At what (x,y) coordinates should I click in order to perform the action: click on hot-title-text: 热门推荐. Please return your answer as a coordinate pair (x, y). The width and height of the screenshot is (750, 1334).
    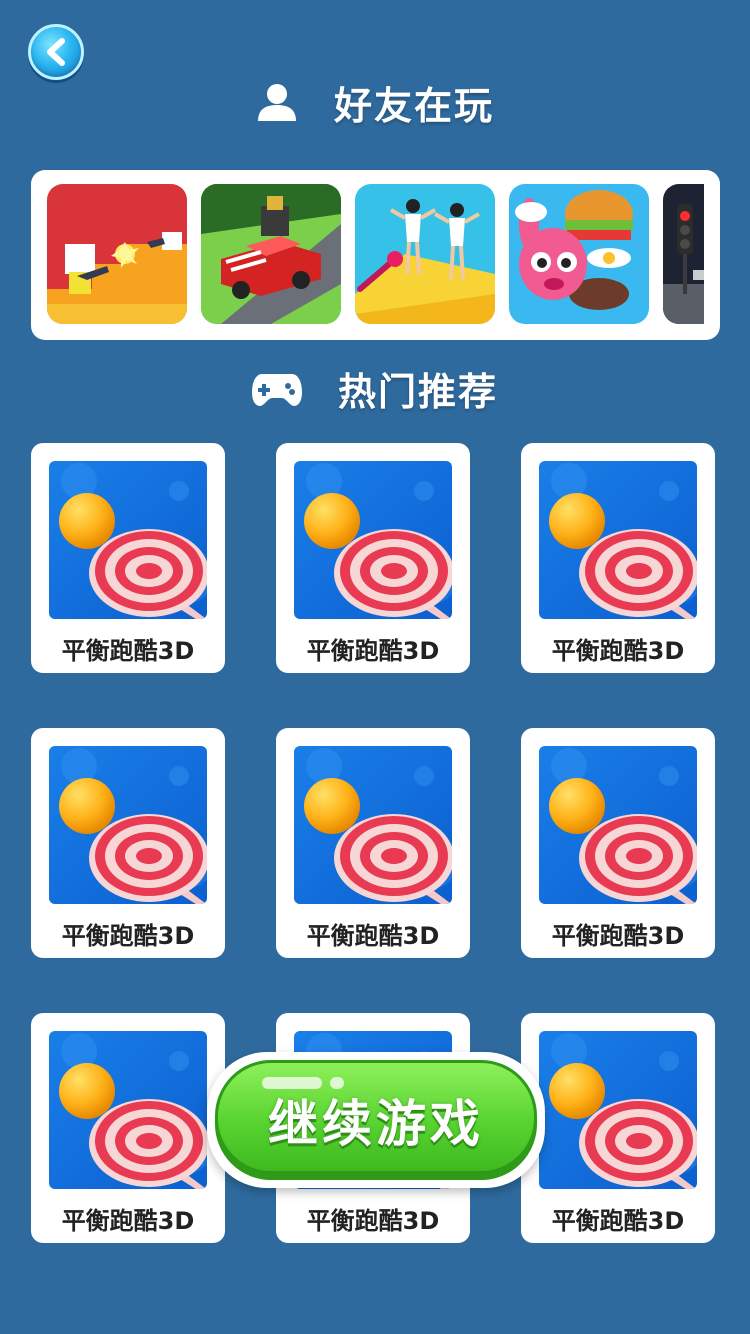
    Looking at the image, I should click on (417, 391).